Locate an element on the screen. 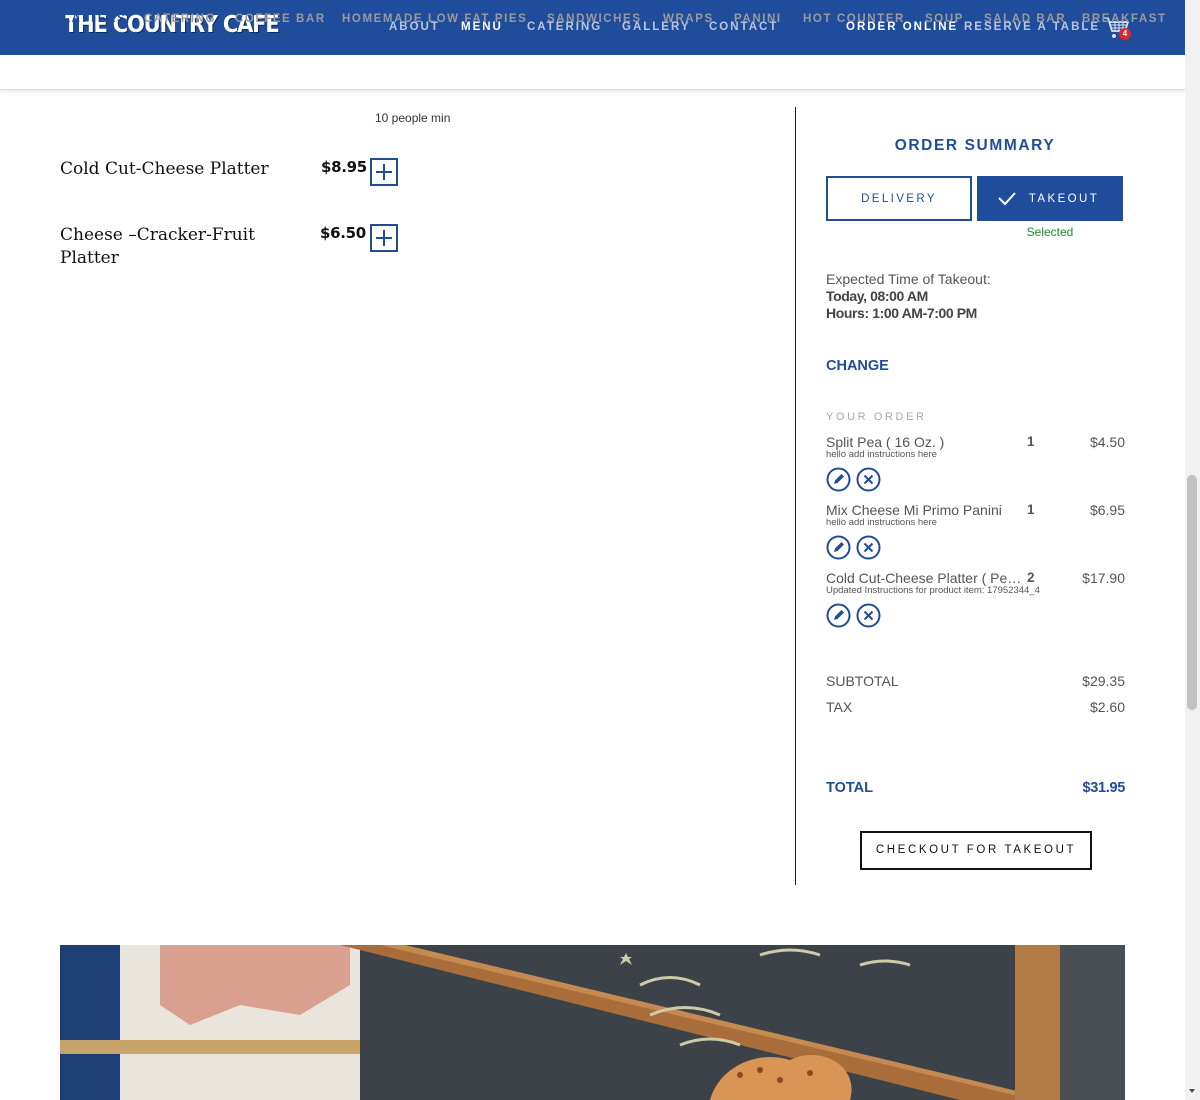 The height and width of the screenshot is (1100, 1200). delivery-option-button: DELIVERY is located at coordinates (899, 198).